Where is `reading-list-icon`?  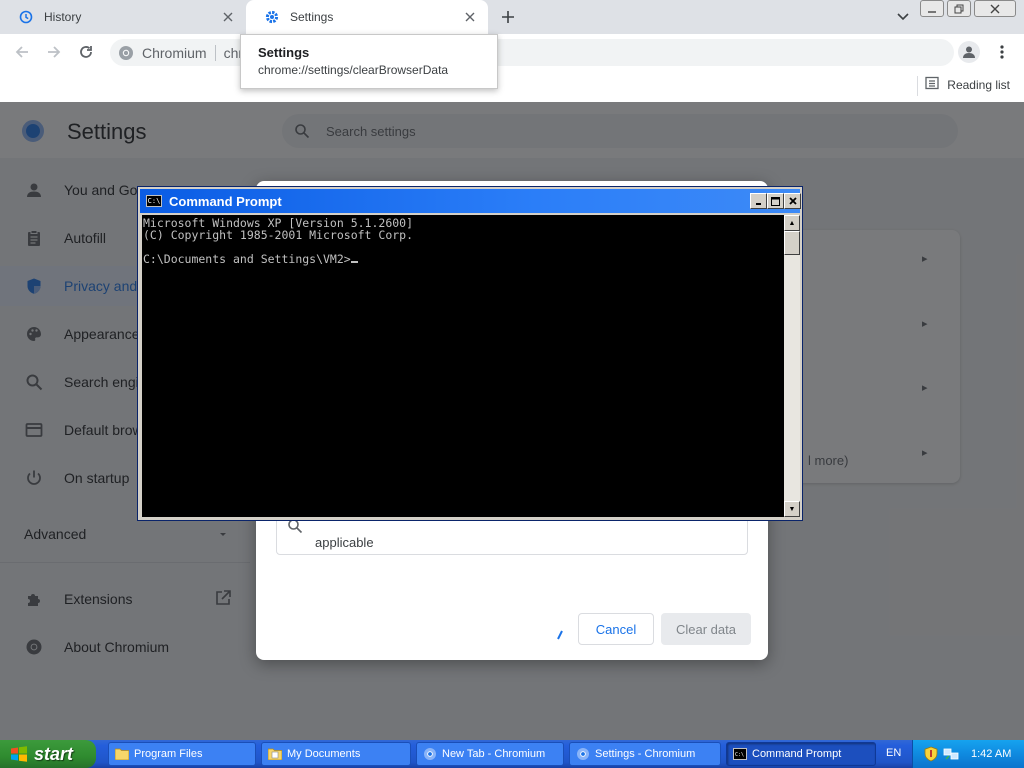 reading-list-icon is located at coordinates (932, 84).